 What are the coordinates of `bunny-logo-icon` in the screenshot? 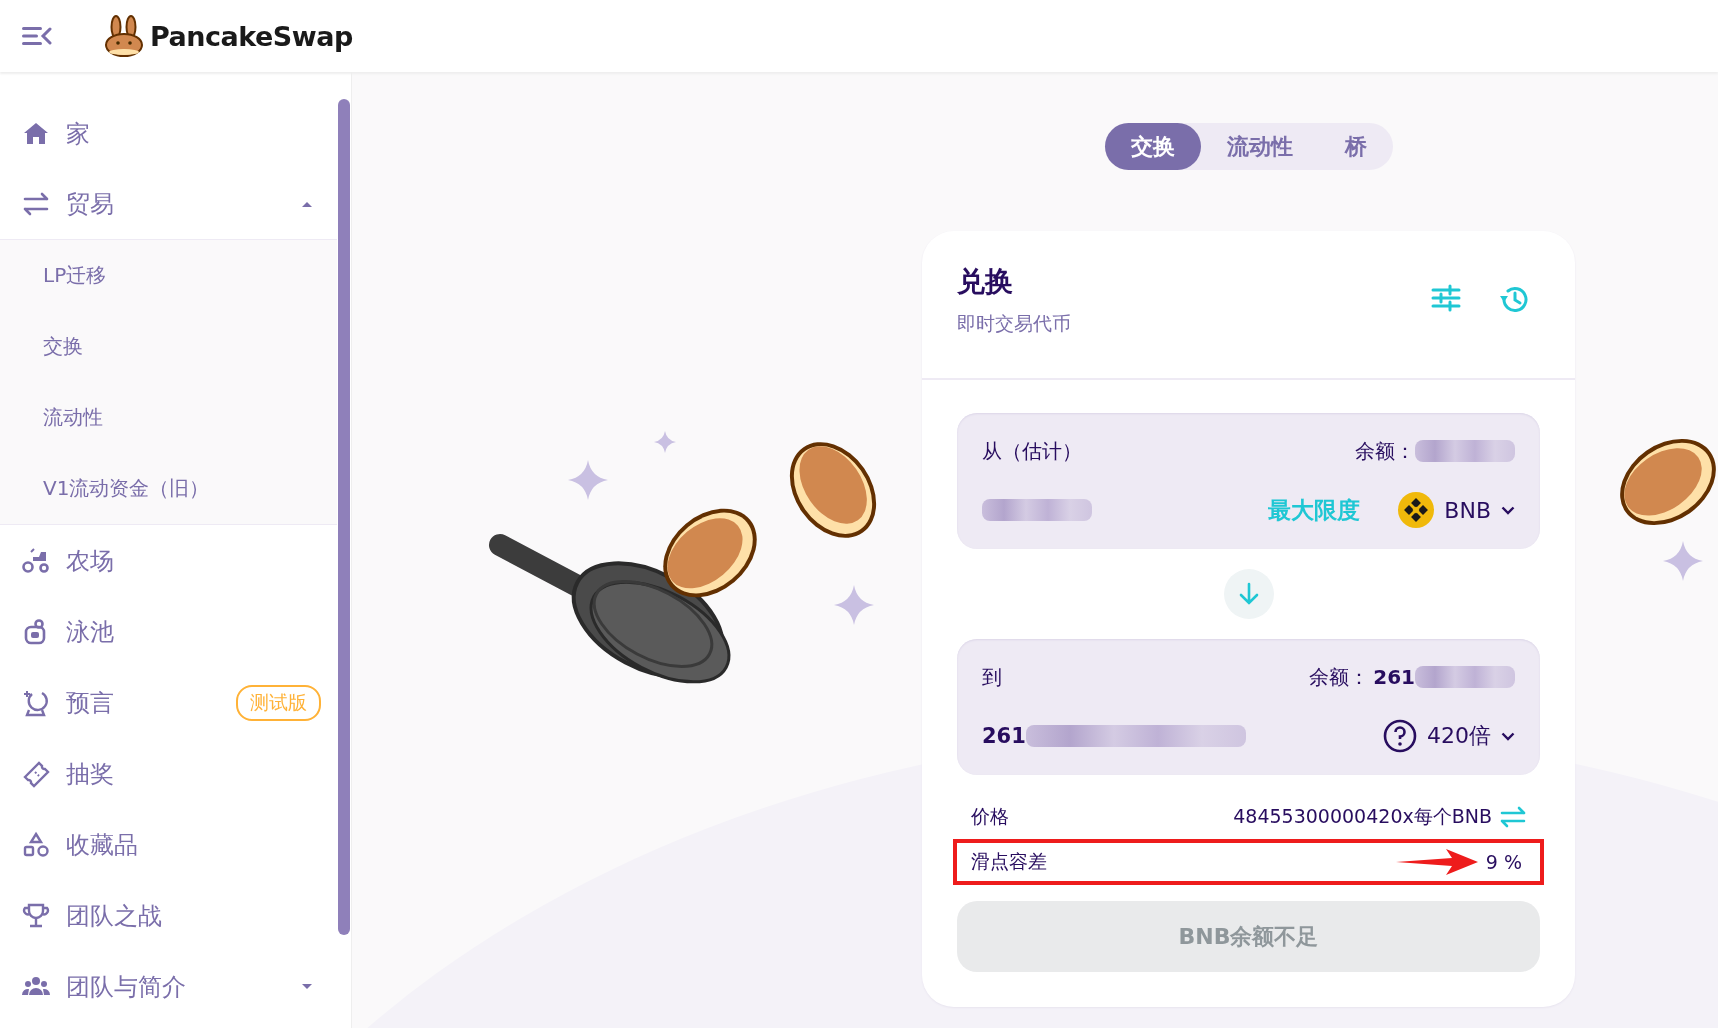 It's located at (124, 36).